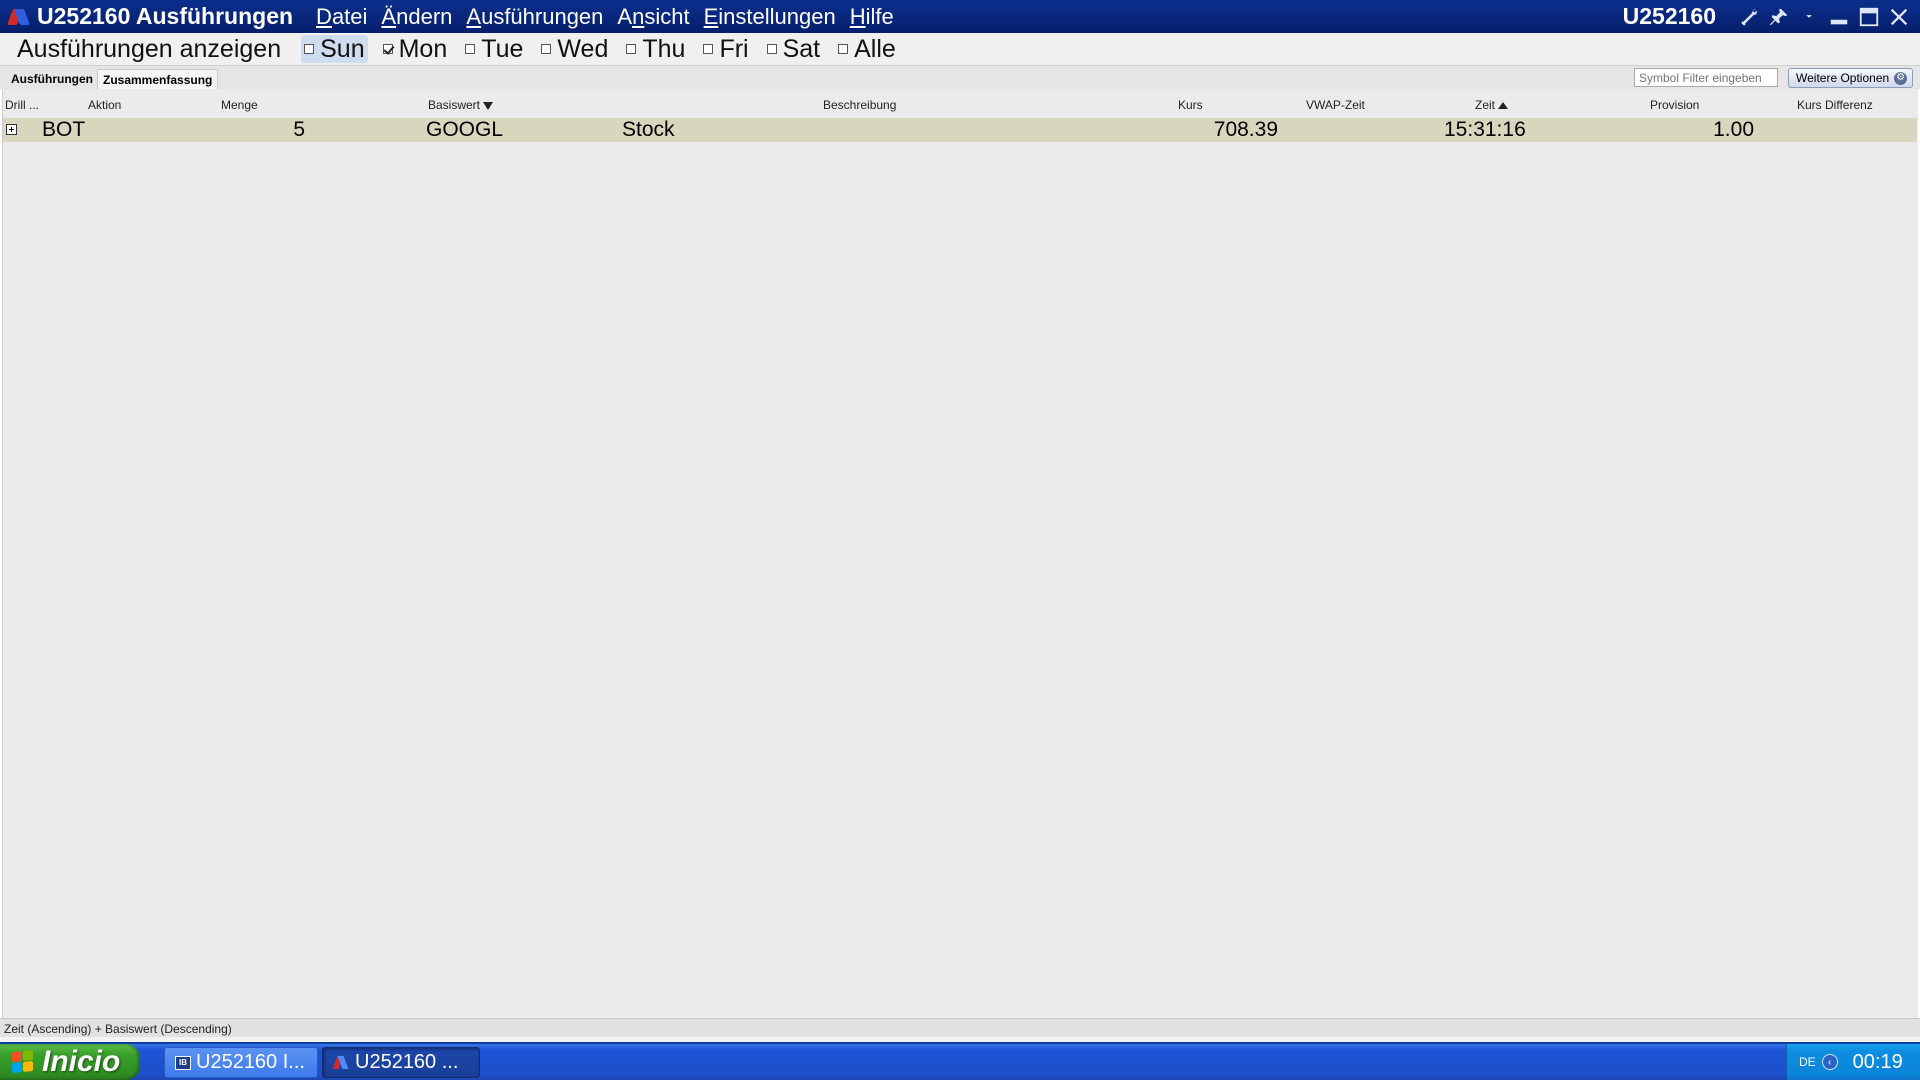  Describe the element at coordinates (1674, 105) in the screenshot. I see `col-commission: Provision` at that location.